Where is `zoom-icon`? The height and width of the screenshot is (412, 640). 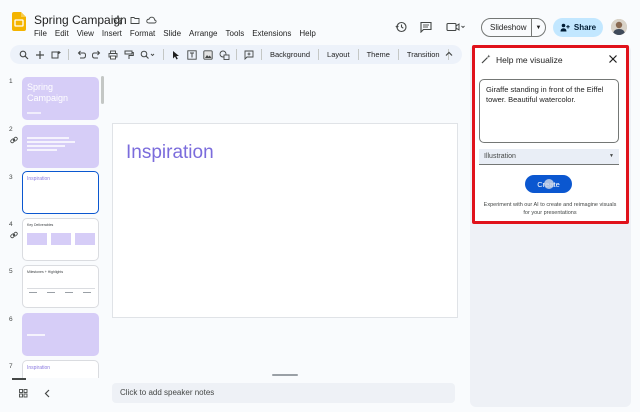 zoom-icon is located at coordinates (148, 55).